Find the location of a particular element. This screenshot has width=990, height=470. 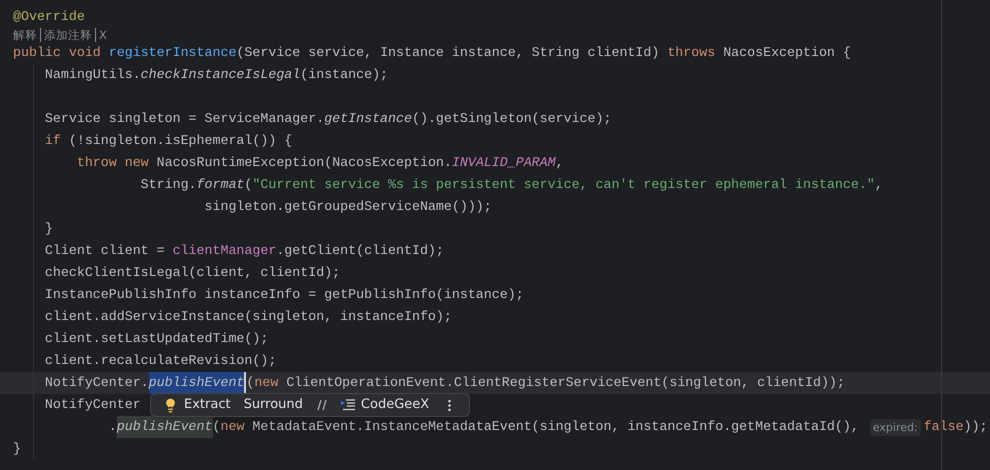

code-text: . is located at coordinates (112, 427).